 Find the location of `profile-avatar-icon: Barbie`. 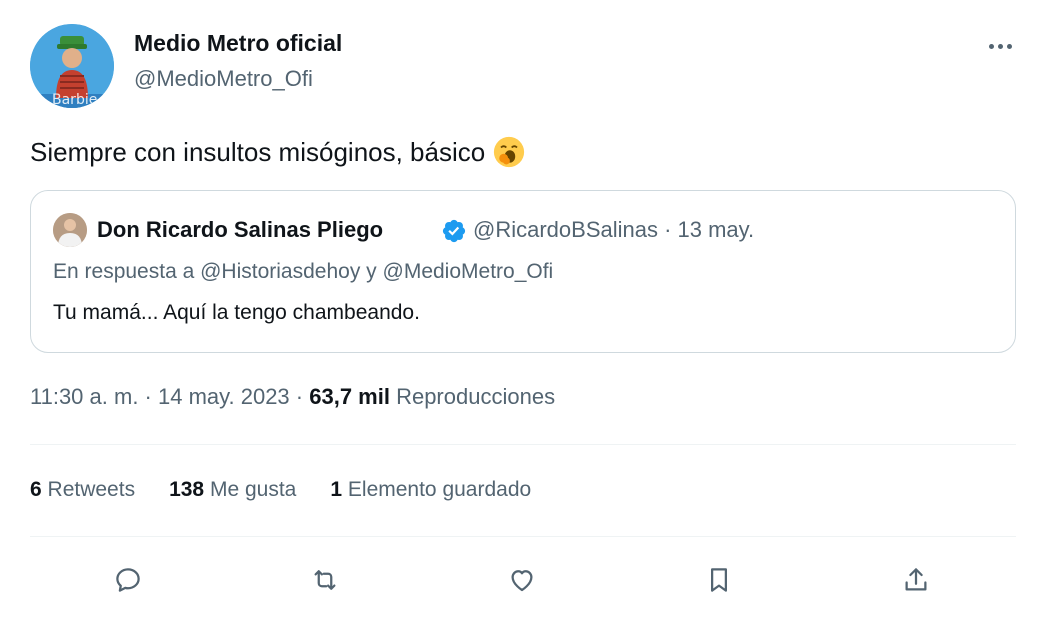

profile-avatar-icon: Barbie is located at coordinates (72, 66).